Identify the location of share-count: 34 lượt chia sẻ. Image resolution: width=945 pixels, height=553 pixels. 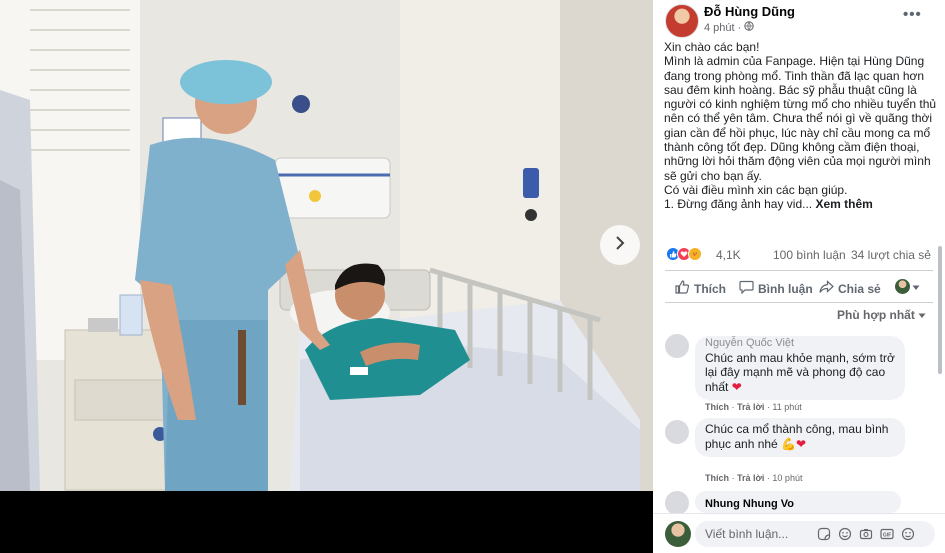
(891, 255).